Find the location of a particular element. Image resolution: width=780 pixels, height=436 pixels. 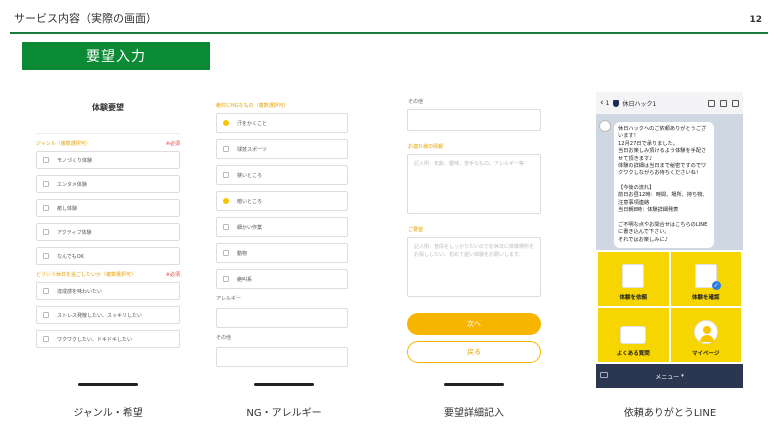

option-label: 絶叫系 is located at coordinates (245, 279).